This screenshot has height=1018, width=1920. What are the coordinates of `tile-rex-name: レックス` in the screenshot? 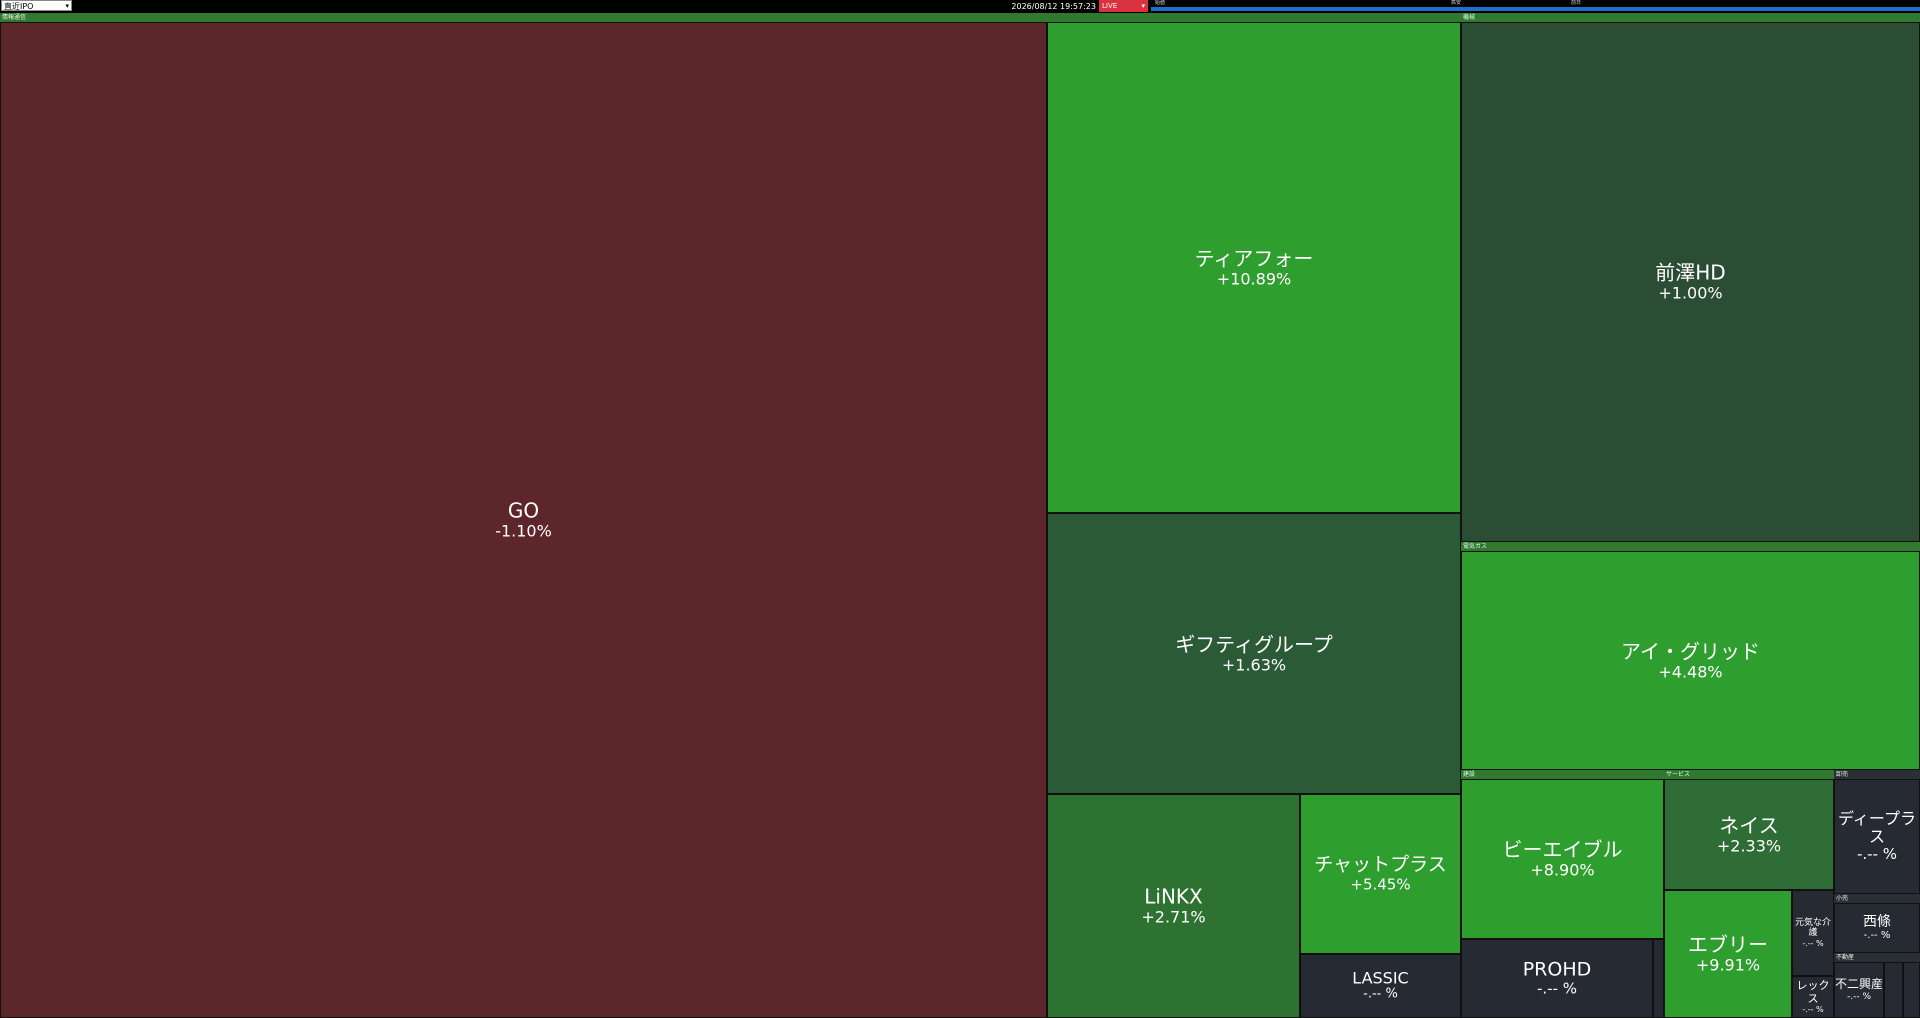 It's located at (1813, 991).